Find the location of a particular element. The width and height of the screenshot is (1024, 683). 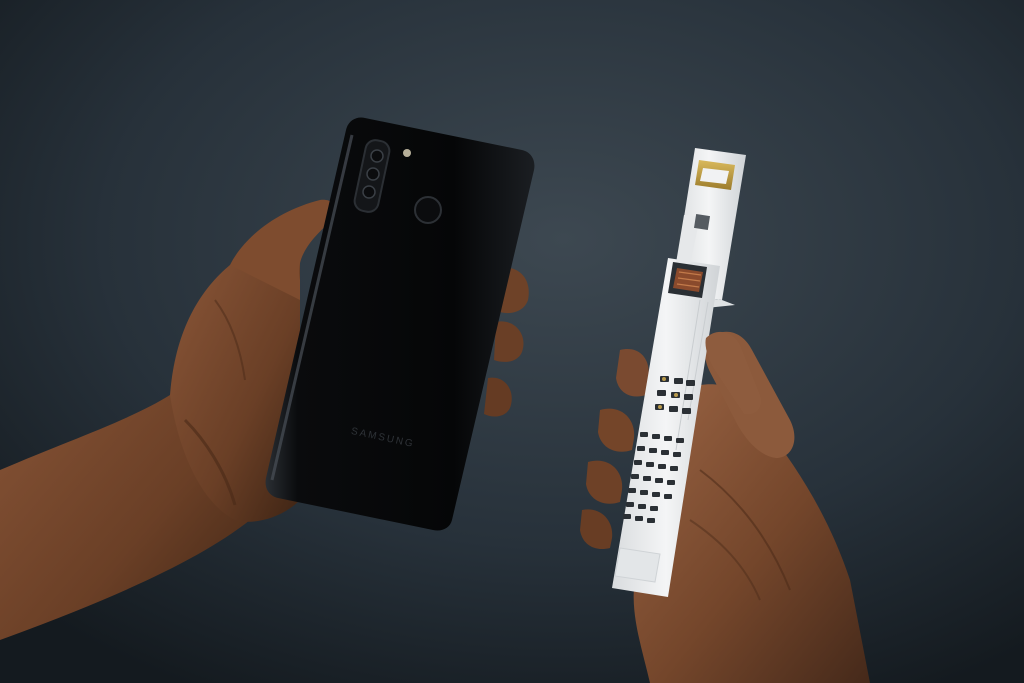

pcb-component-cluster-upper is located at coordinates (675, 395).